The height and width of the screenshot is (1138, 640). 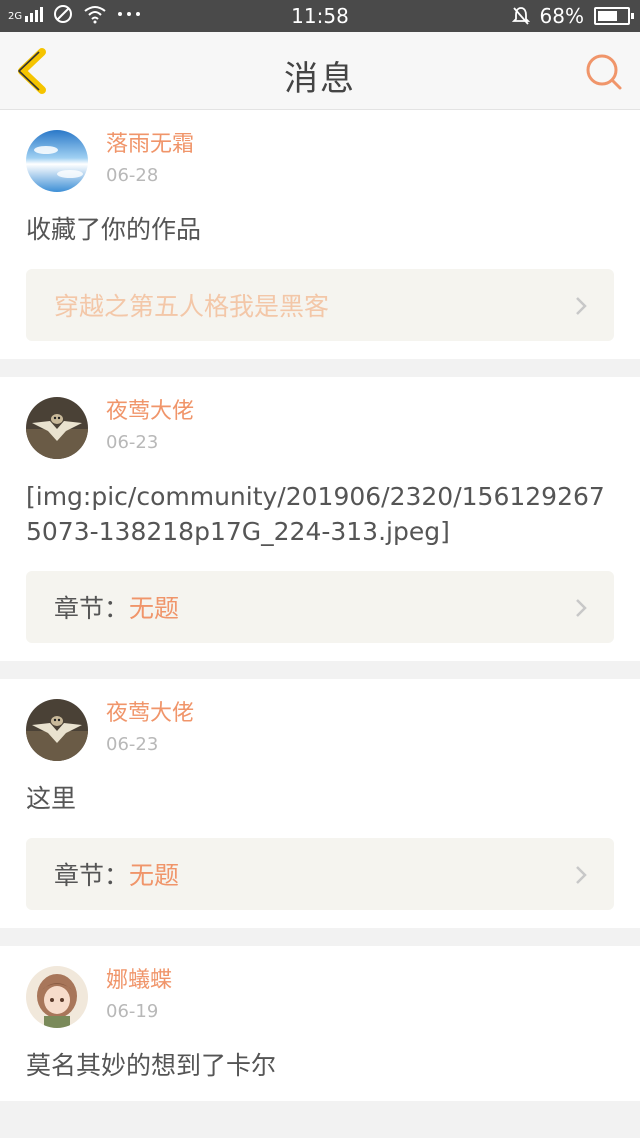 I want to click on message-date: 06-28, so click(x=132, y=175).